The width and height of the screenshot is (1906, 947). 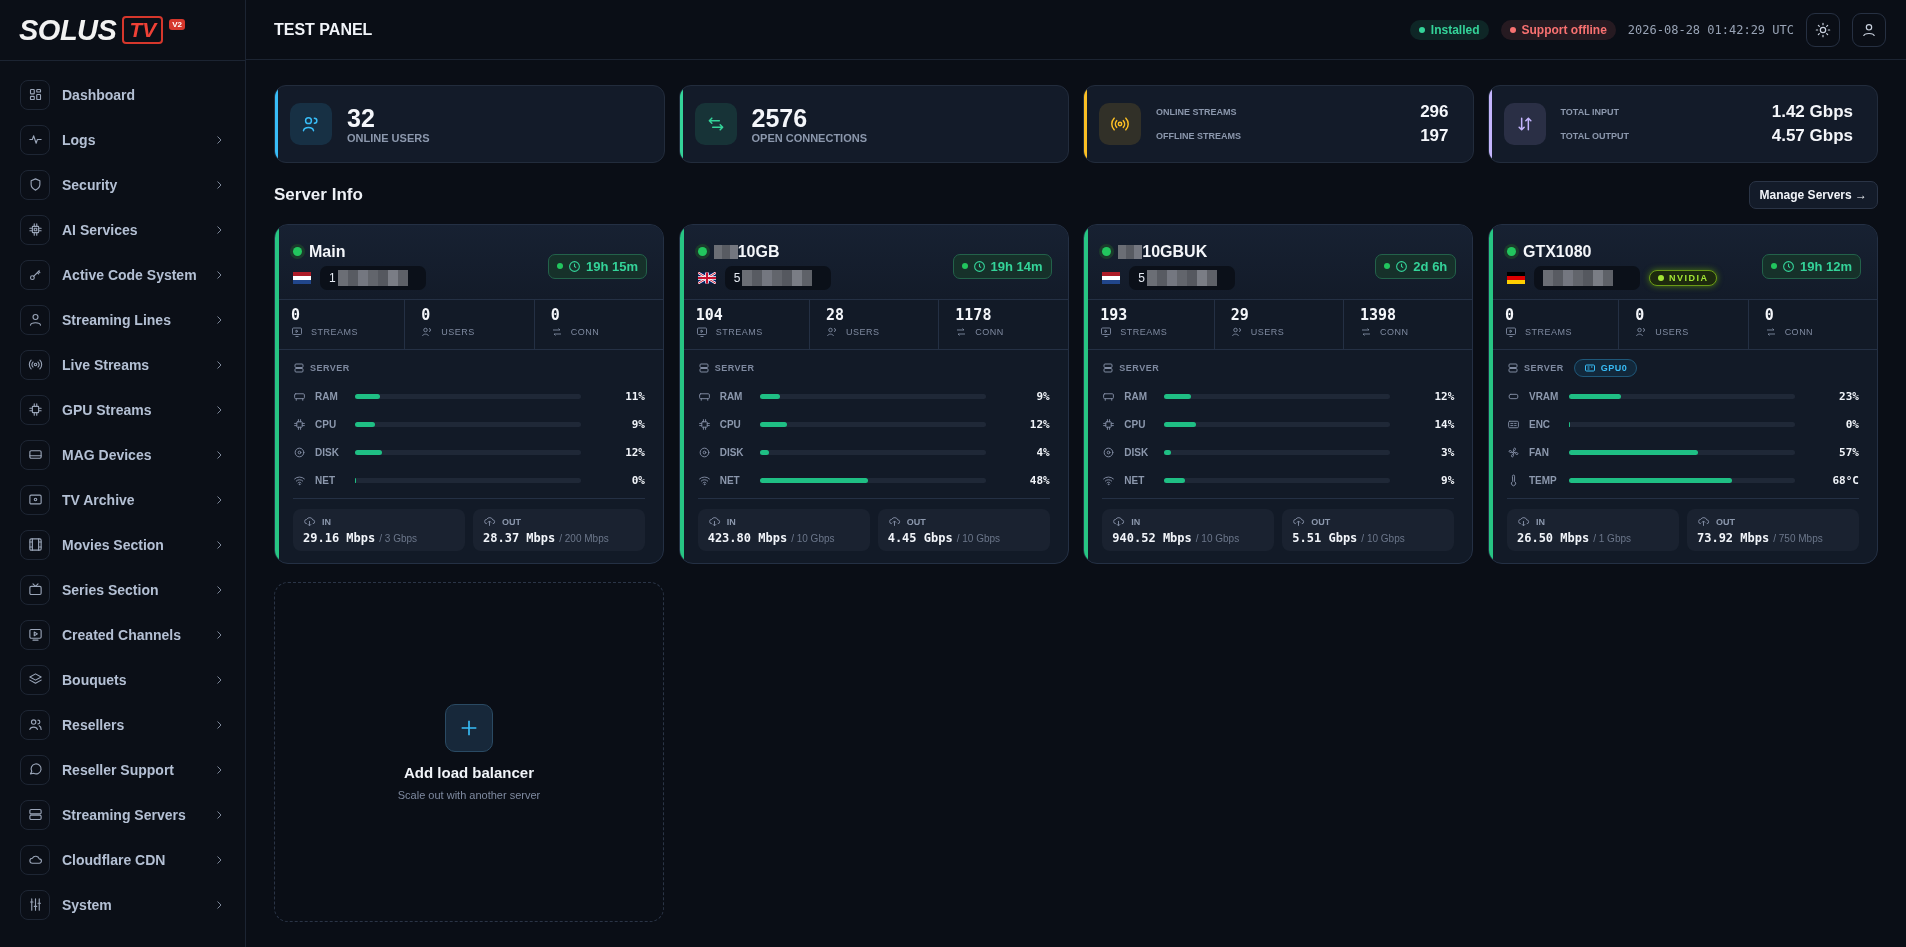 I want to click on metric-label: CPU, so click(x=730, y=424).